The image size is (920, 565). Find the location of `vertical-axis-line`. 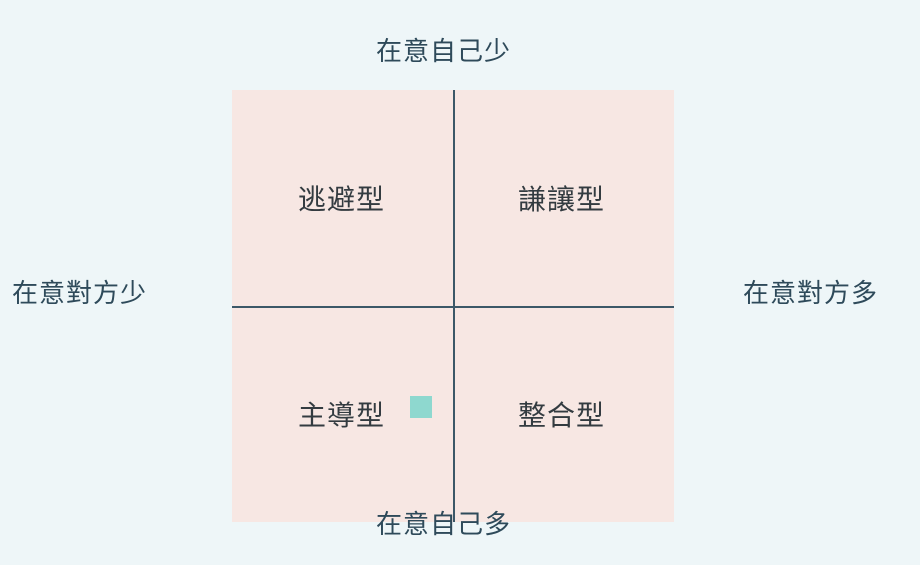

vertical-axis-line is located at coordinates (454, 306).